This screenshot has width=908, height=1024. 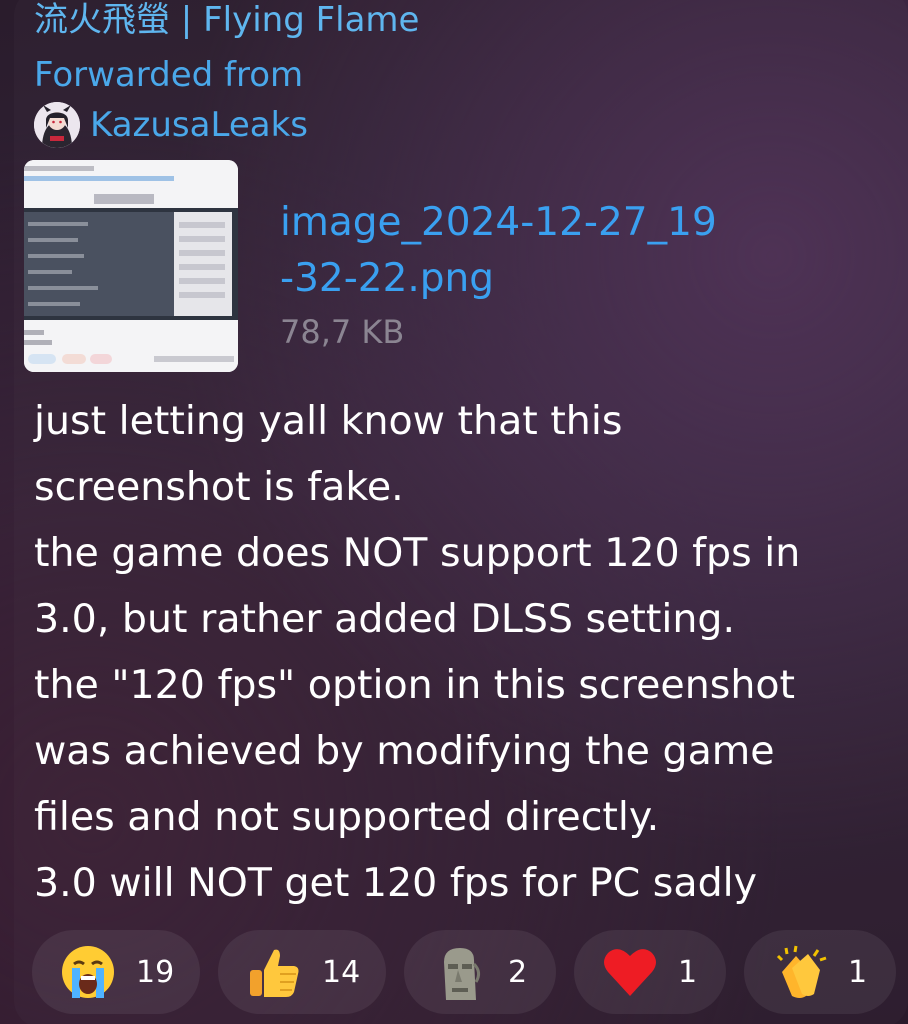 What do you see at coordinates (302, 972) in the screenshot?
I see `reaction-thumbs-up: 14` at bounding box center [302, 972].